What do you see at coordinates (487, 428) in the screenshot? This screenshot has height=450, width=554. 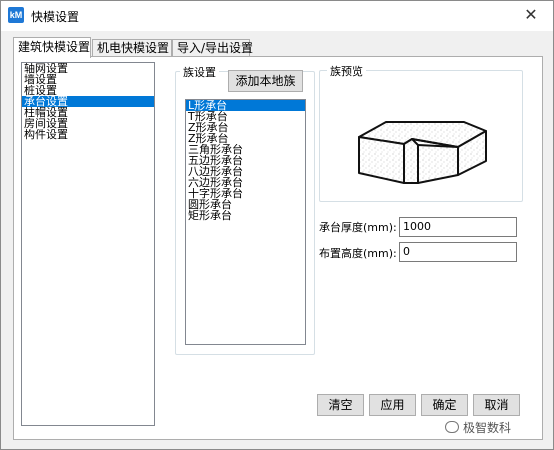 I see `watermark-text: 极智数科` at bounding box center [487, 428].